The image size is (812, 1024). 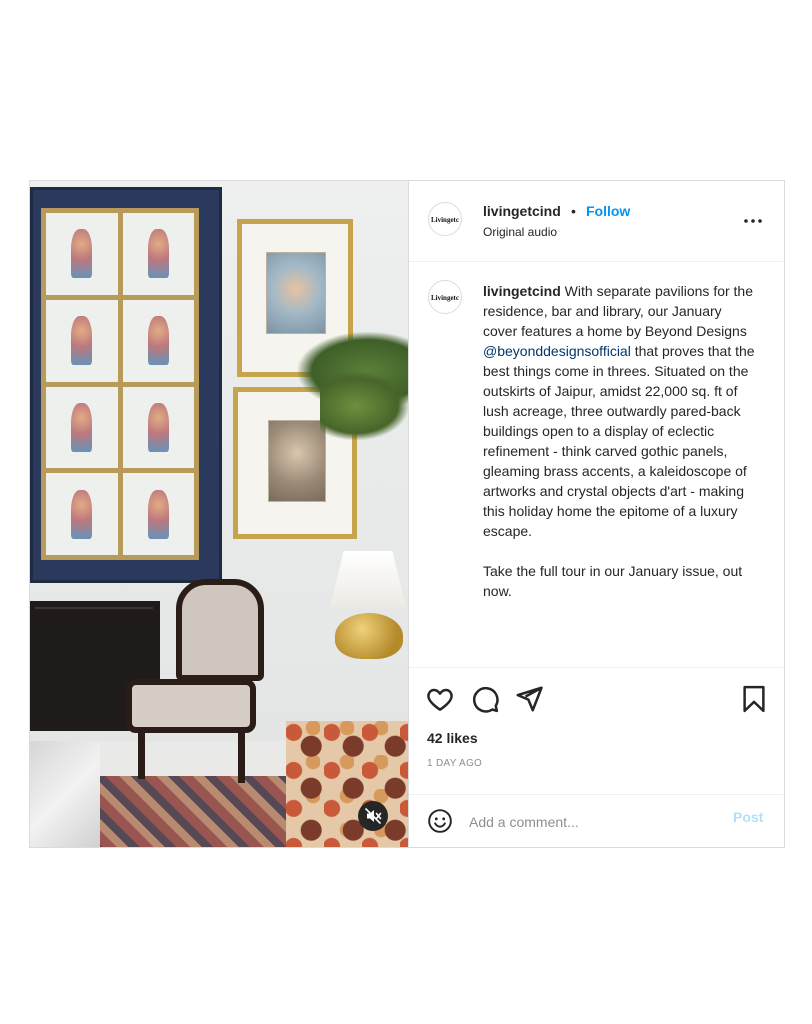 I want to click on emoji-smile-icon, so click(x=440, y=820).